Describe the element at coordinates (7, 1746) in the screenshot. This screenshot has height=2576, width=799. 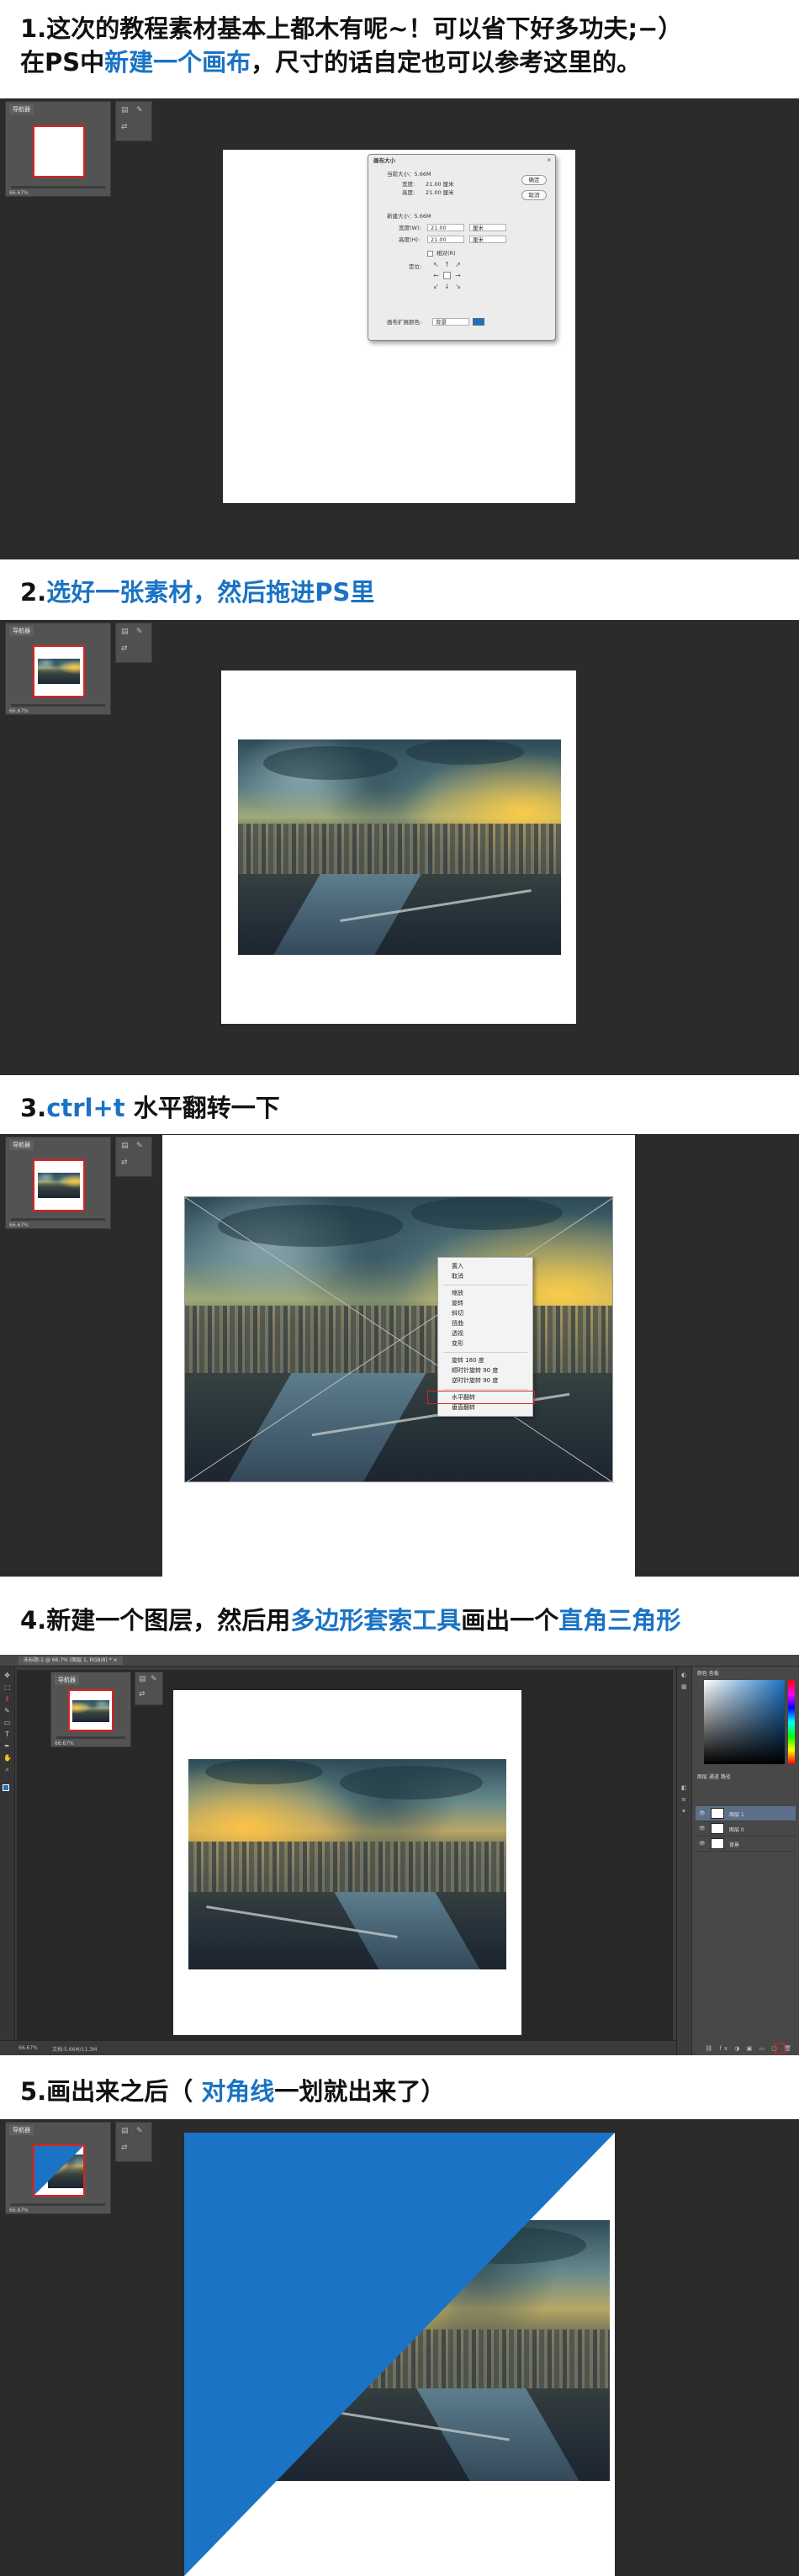
I see `pen-icon: ✒` at that location.